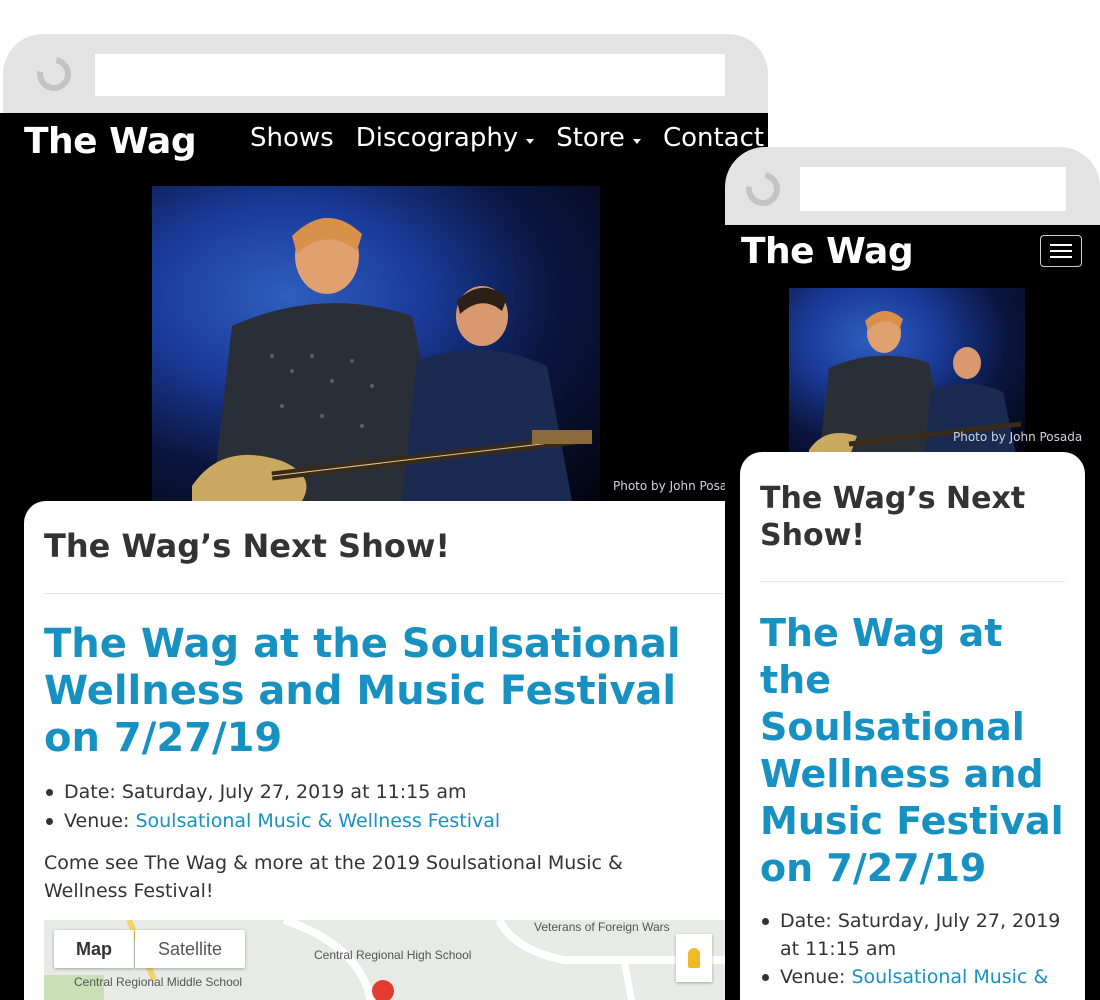  What do you see at coordinates (94, 949) in the screenshot?
I see `map-type-map-button: Map` at bounding box center [94, 949].